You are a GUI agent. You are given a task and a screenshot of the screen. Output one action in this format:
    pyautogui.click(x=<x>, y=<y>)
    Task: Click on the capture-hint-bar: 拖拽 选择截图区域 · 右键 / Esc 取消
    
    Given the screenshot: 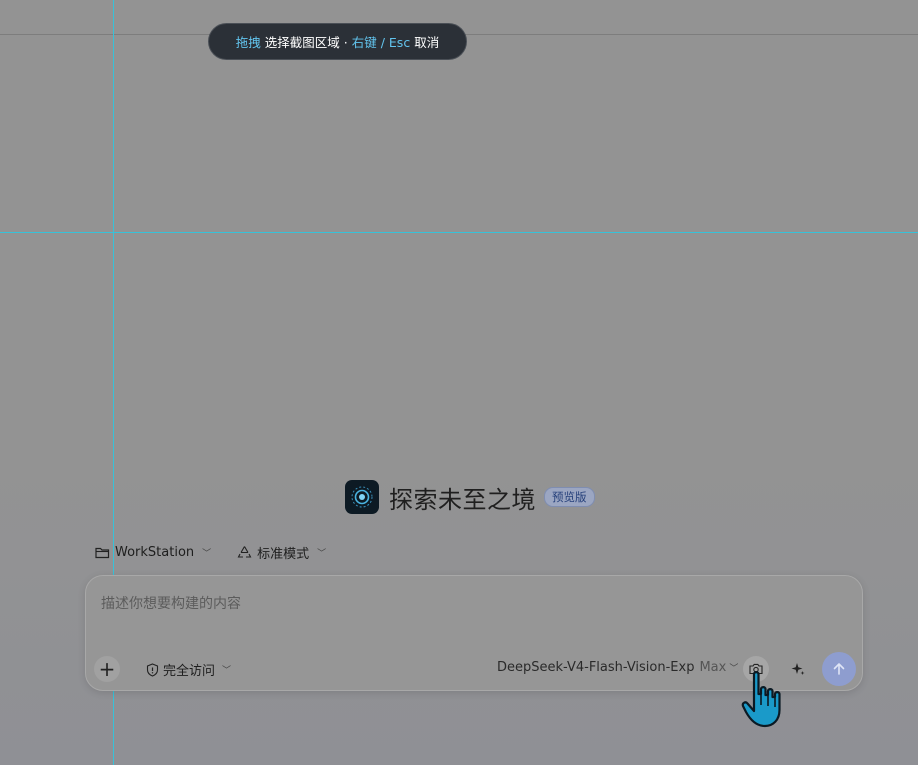 What is the action you would take?
    pyautogui.click(x=337, y=41)
    